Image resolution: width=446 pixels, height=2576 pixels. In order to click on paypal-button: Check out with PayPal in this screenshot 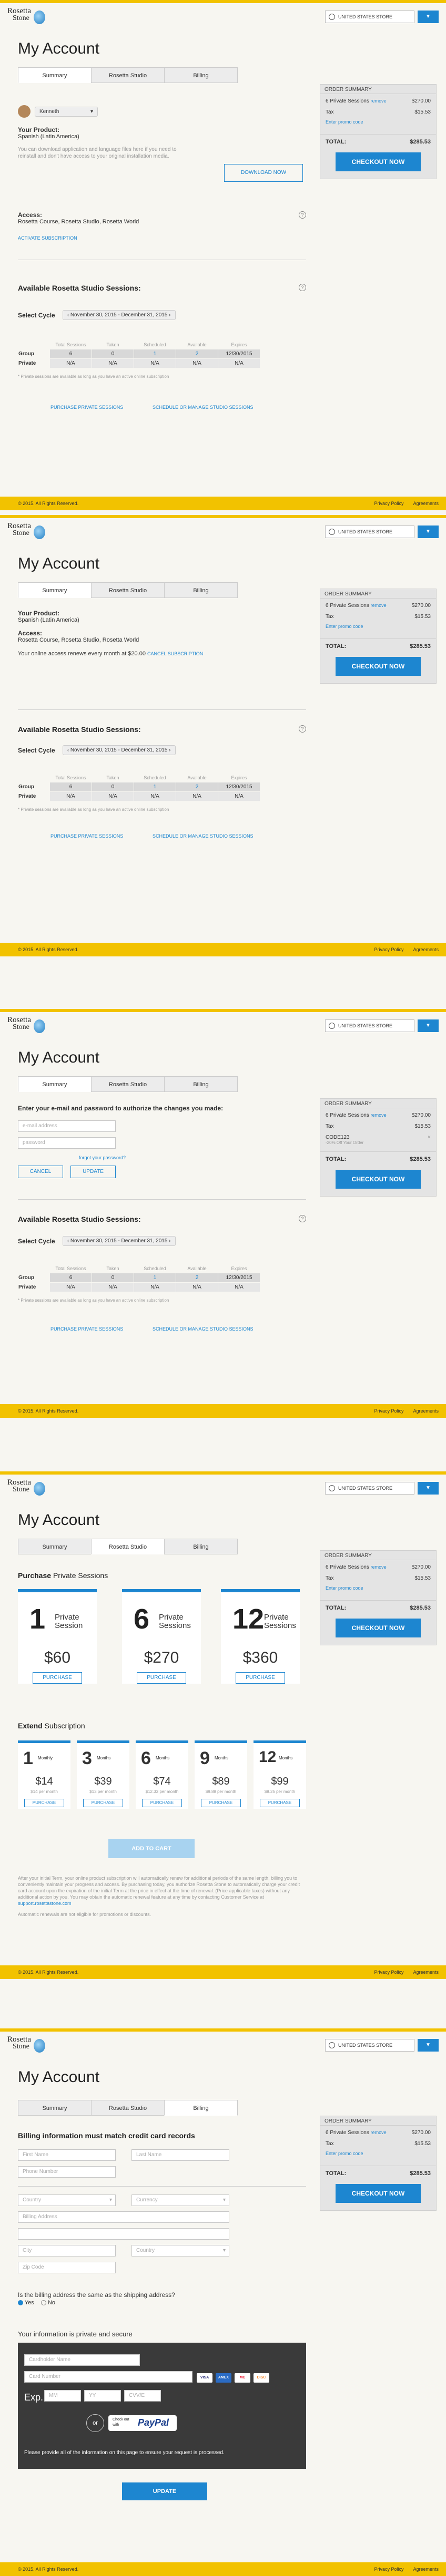, I will do `click(142, 2423)`.